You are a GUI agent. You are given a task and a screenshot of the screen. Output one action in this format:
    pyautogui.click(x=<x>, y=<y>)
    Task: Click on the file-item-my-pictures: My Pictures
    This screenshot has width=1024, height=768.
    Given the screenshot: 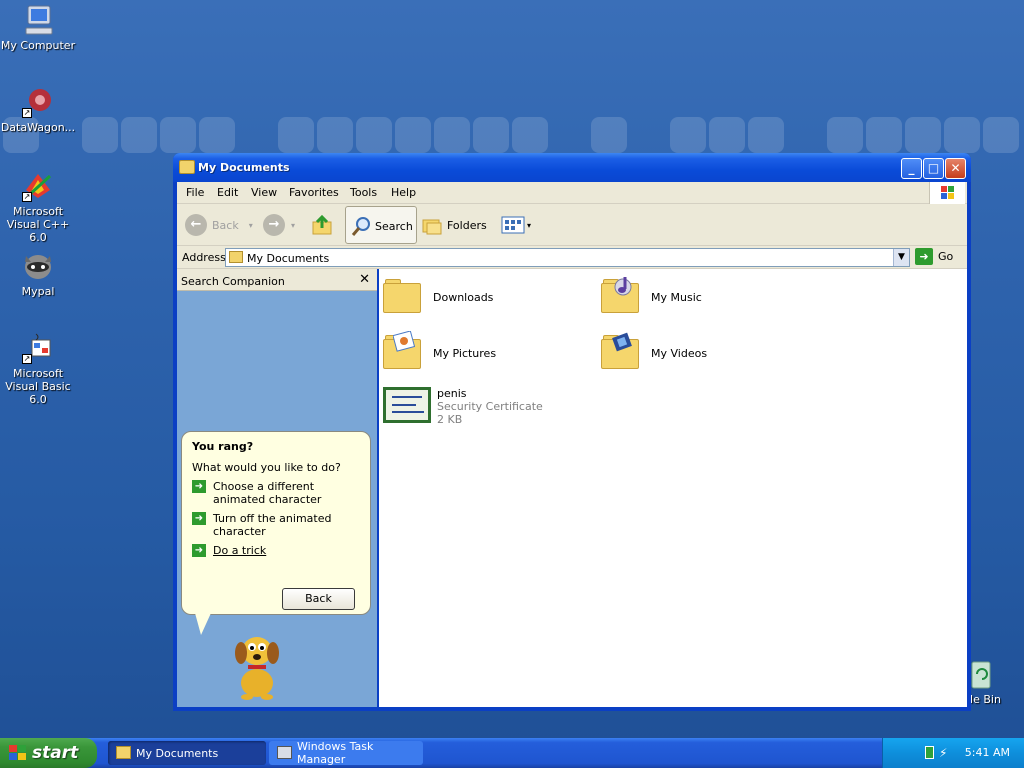 What is the action you would take?
    pyautogui.click(x=440, y=351)
    